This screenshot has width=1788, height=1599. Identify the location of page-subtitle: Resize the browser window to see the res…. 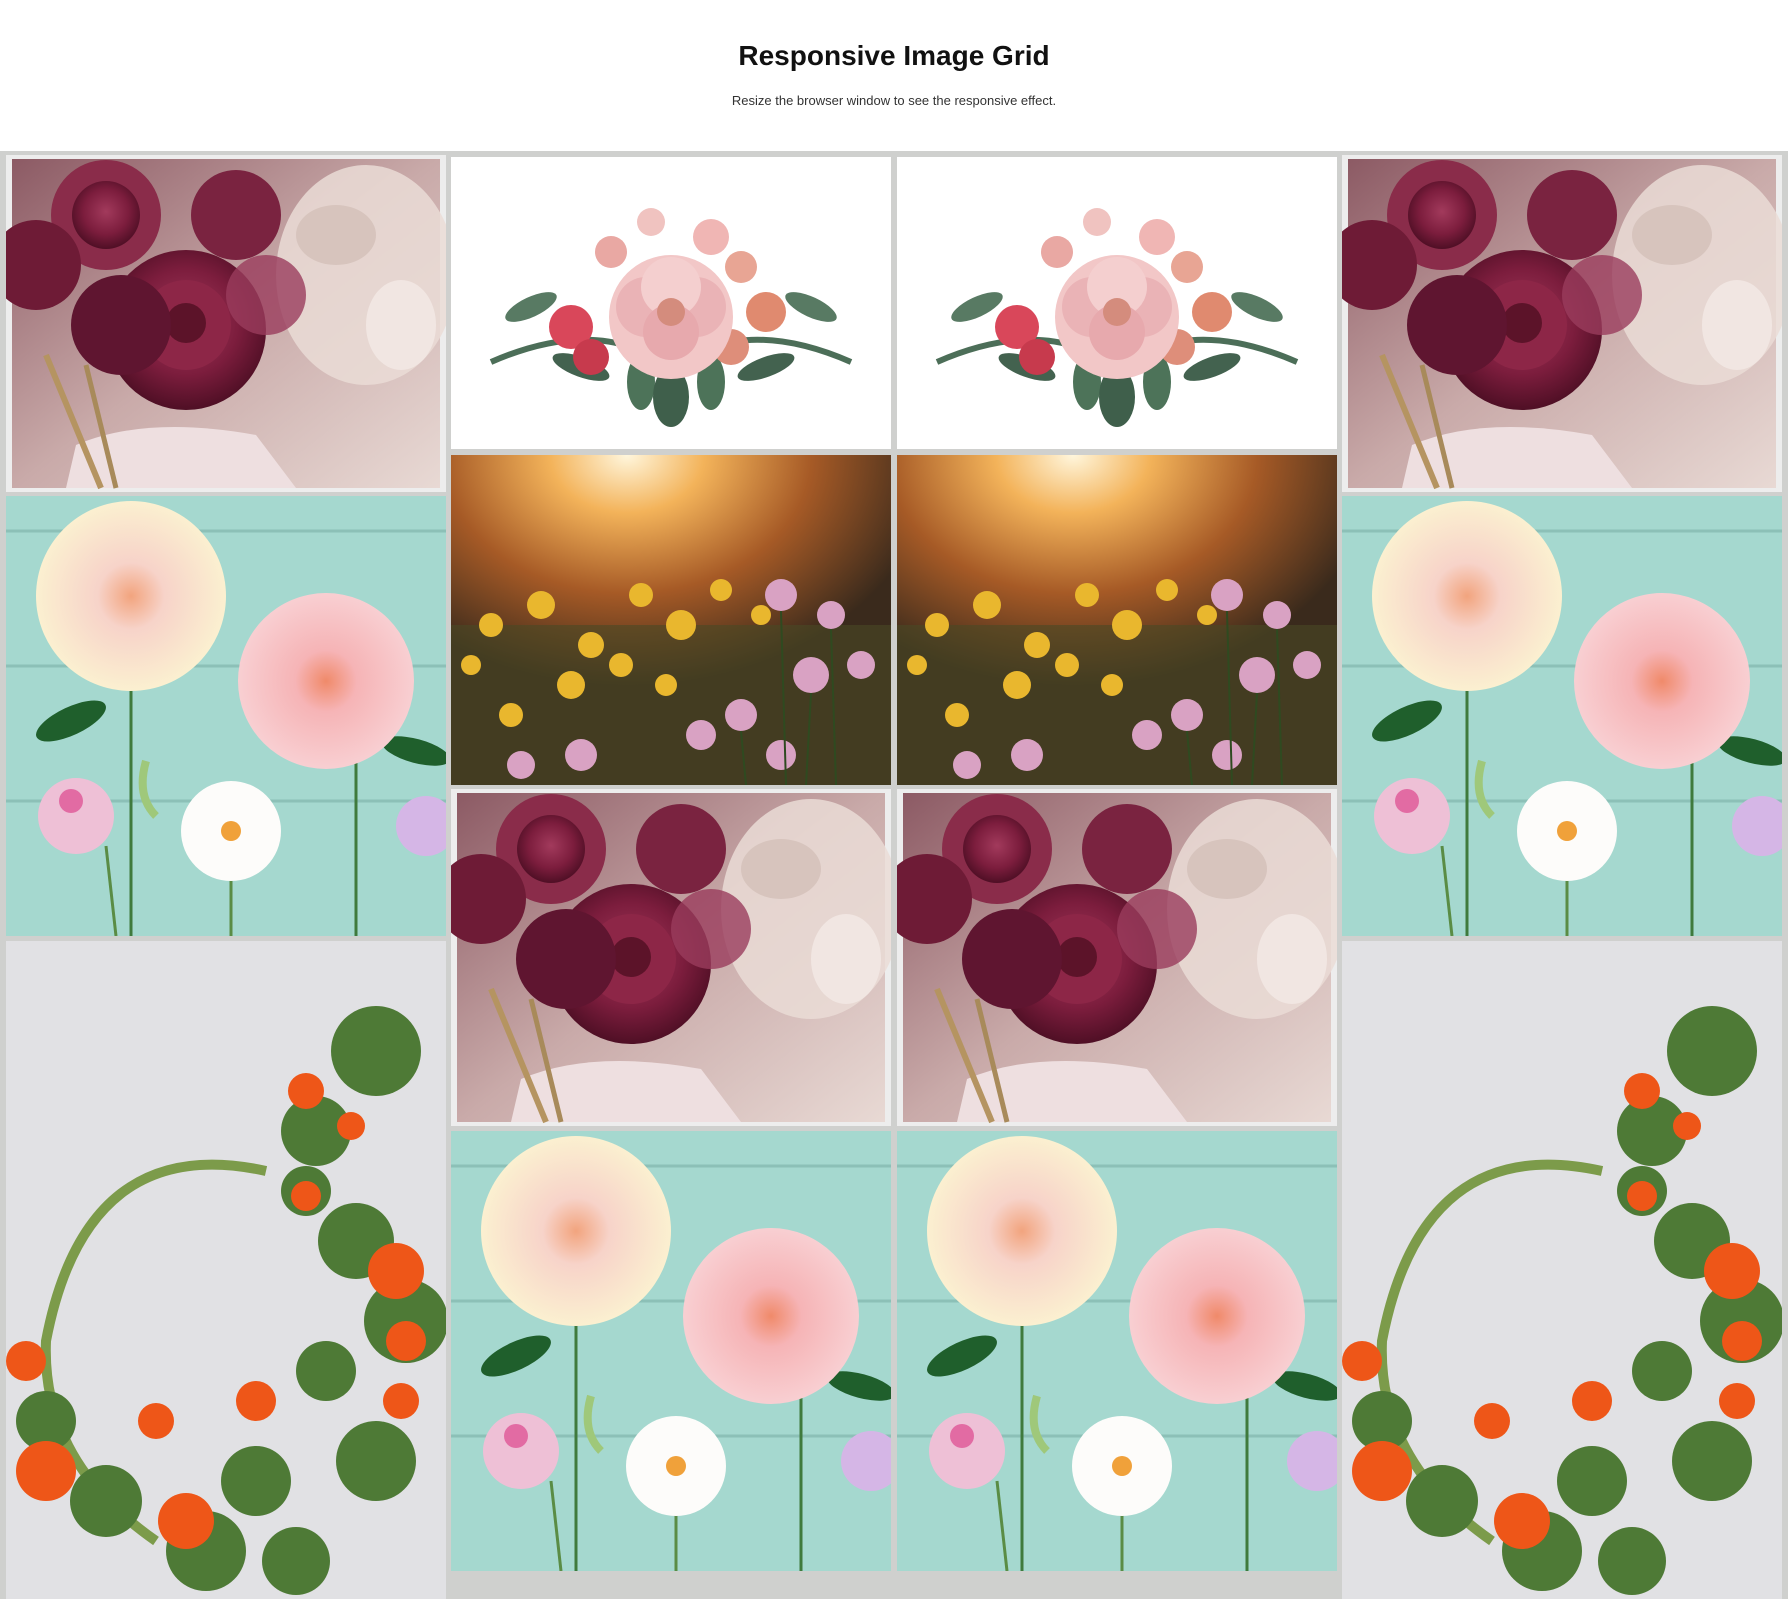
(894, 100).